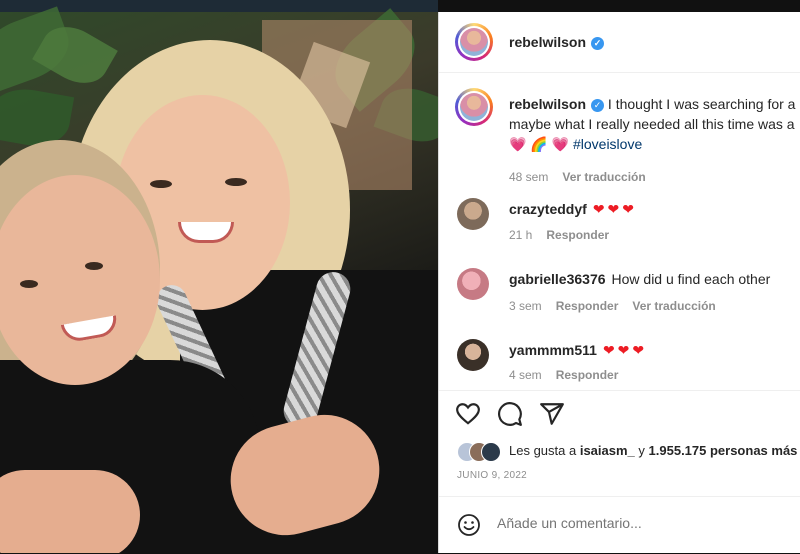  I want to click on caption-username: rebelwilson, so click(547, 104).